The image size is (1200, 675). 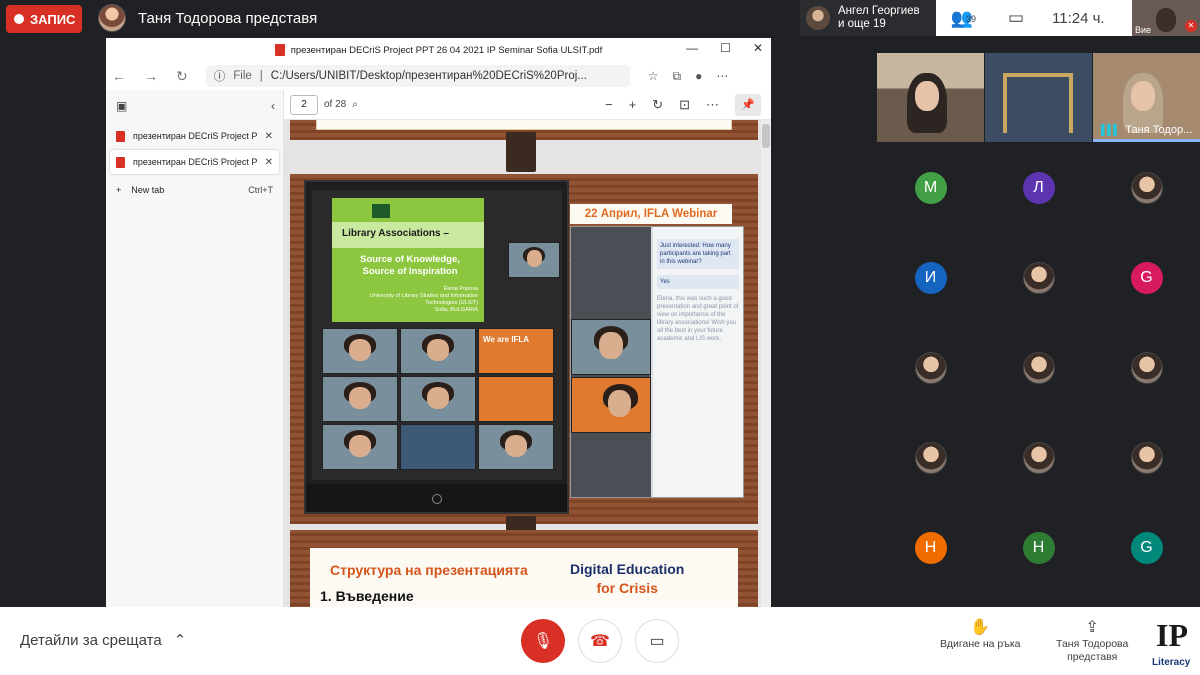 I want to click on leave-call-button: ☎, so click(x=600, y=641).